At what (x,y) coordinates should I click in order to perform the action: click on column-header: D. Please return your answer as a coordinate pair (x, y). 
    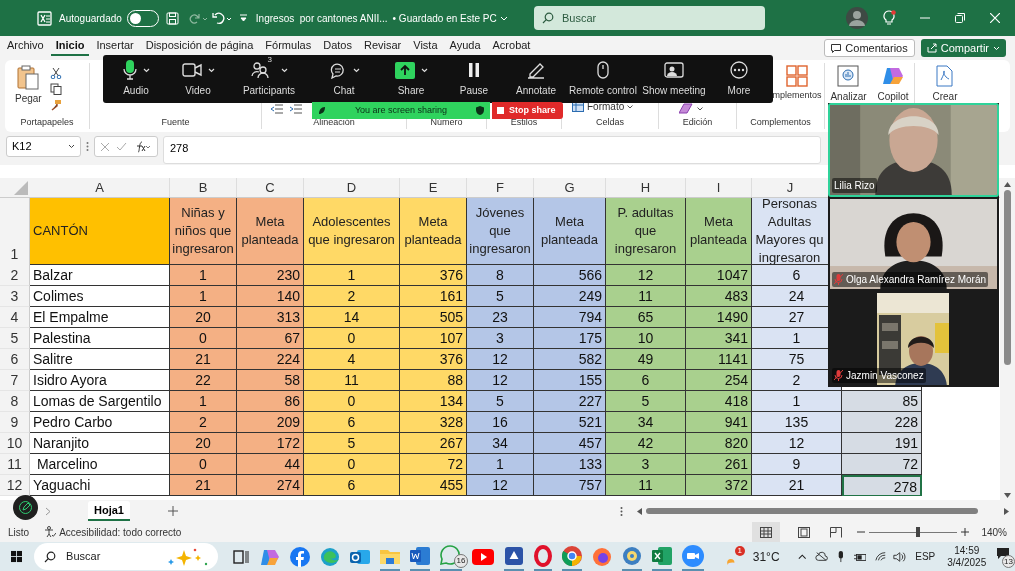
    Looking at the image, I should click on (352, 187).